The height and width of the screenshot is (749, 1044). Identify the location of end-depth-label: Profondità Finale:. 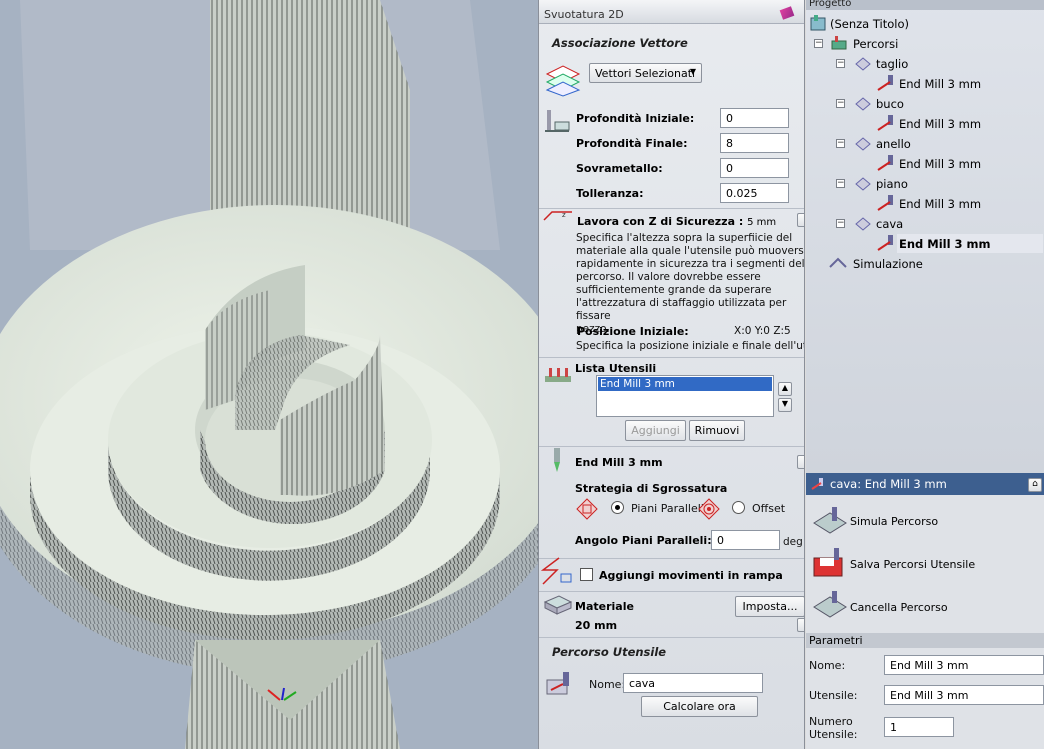
(632, 143).